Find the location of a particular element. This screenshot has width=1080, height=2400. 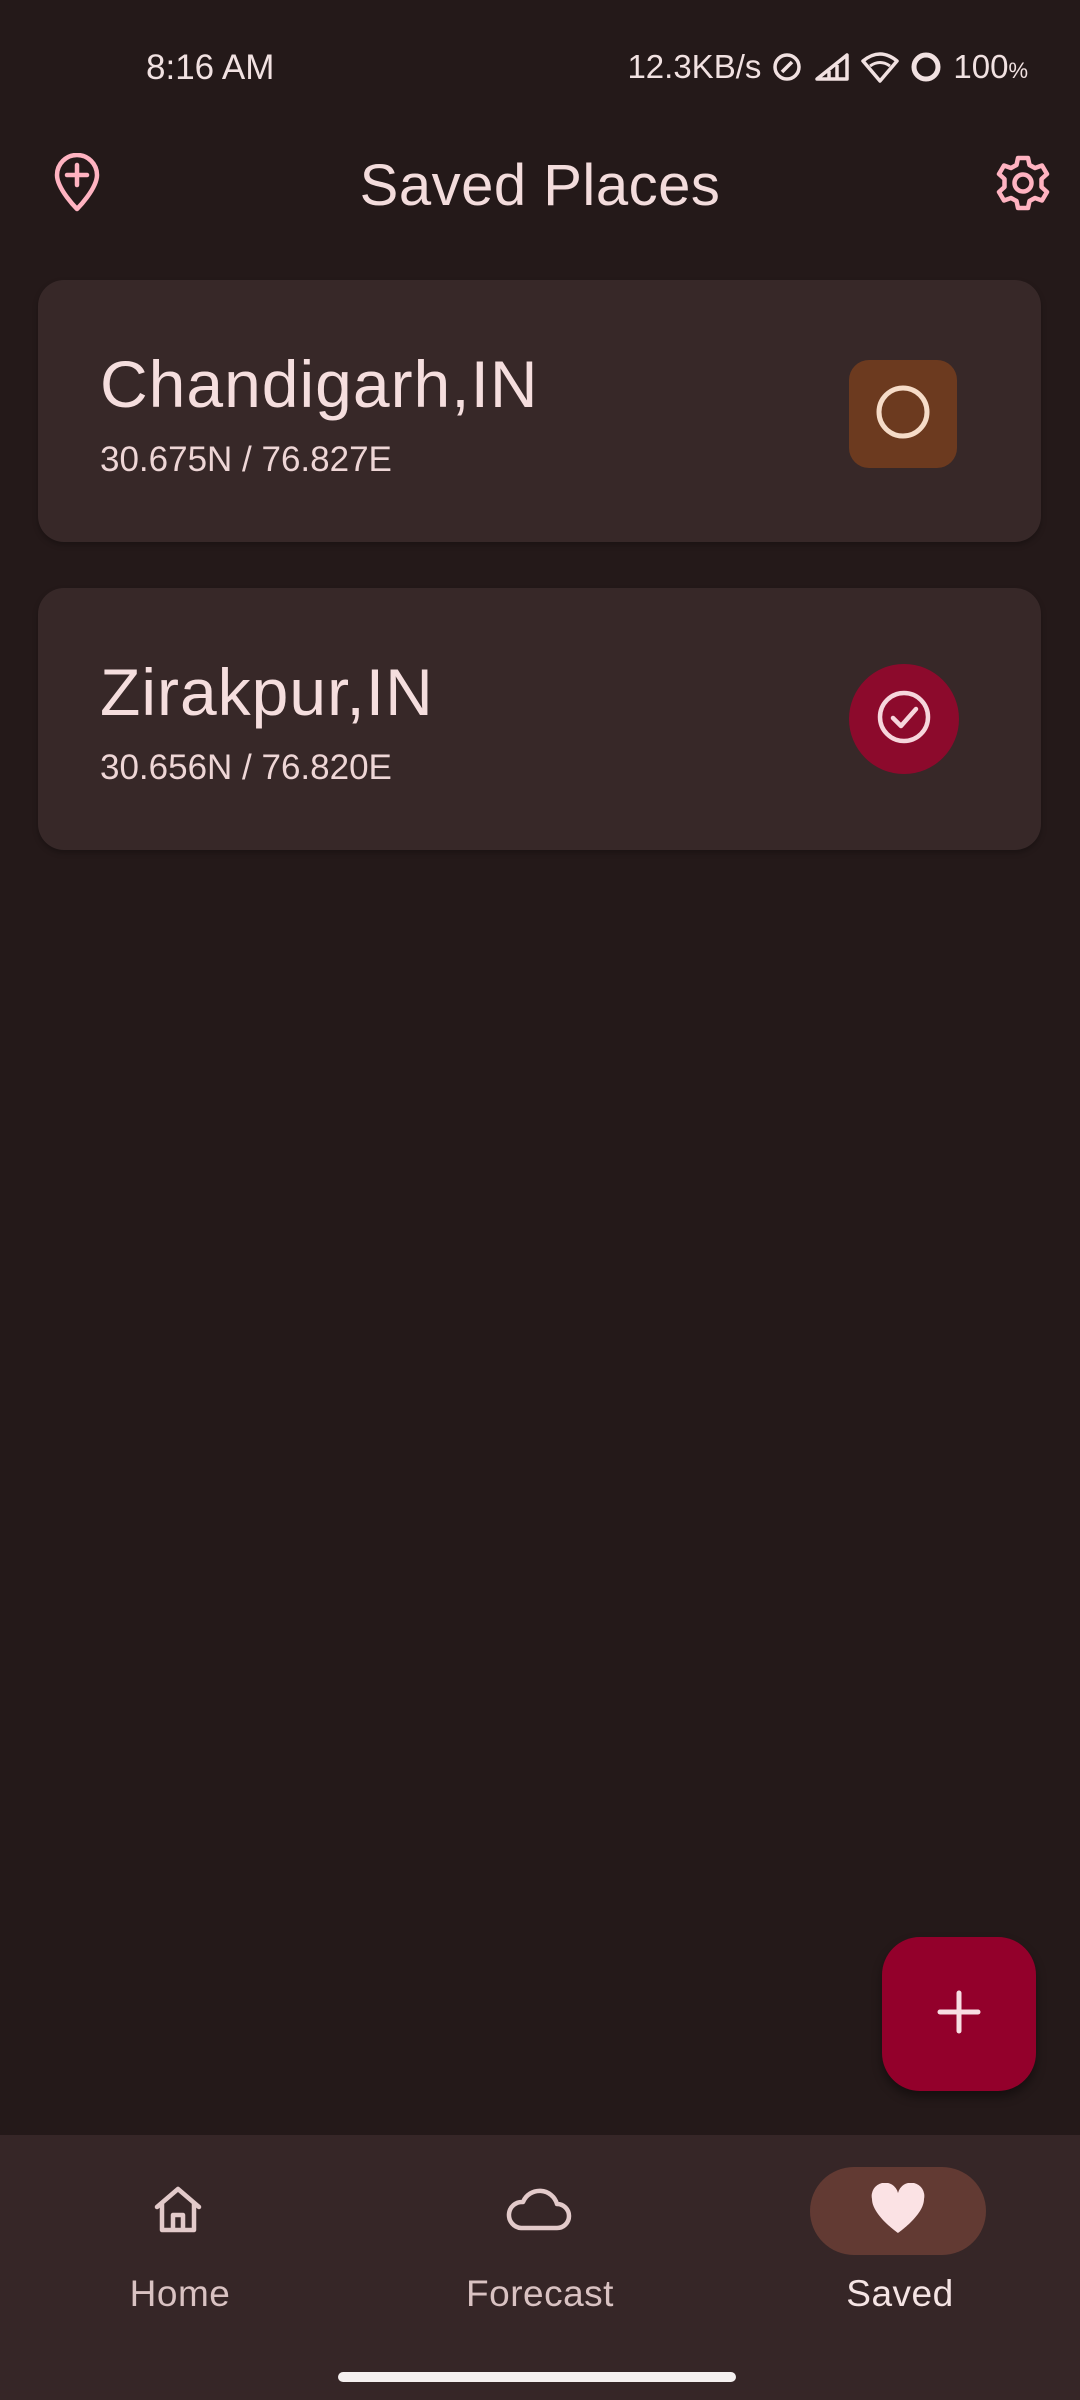

place-card: Chandigarh,IN 30.675N / 76.827E is located at coordinates (539, 411).